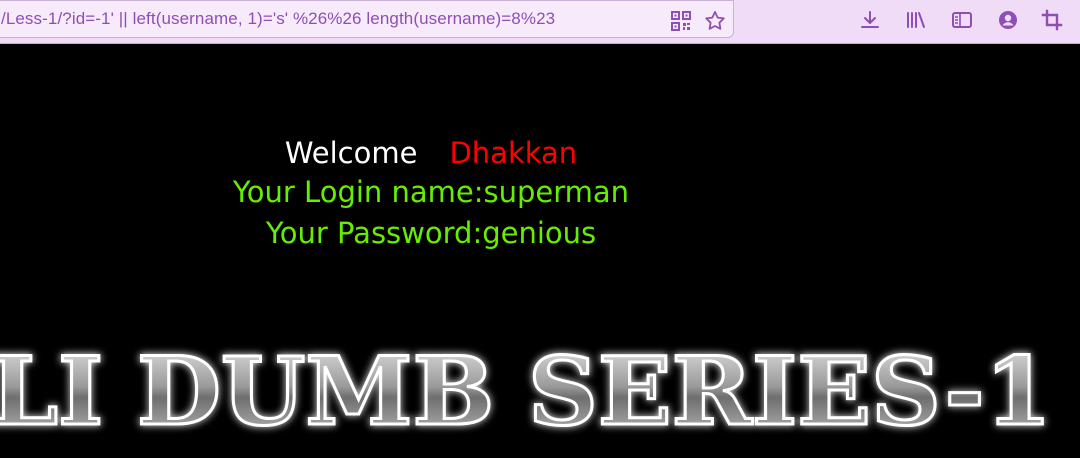 This screenshot has width=1080, height=458. Describe the element at coordinates (962, 20) in the screenshot. I see `sidebar-icon` at that location.